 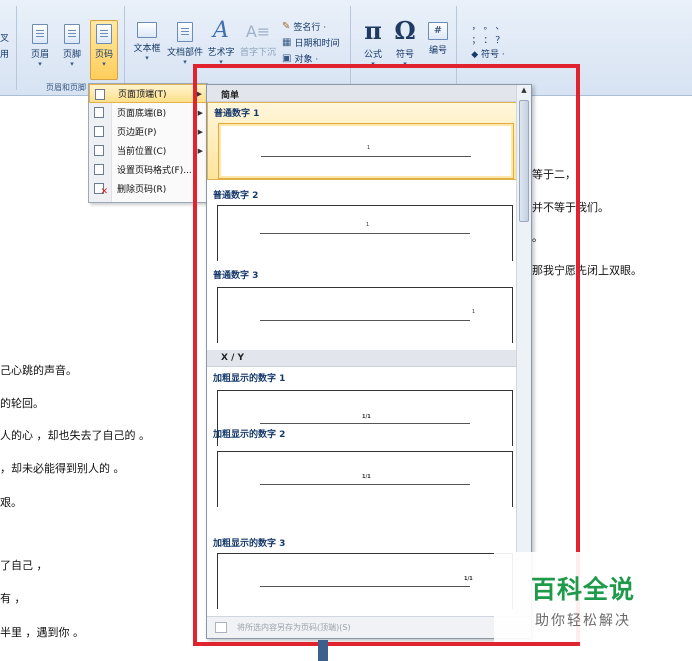 I want to click on numbering-button: # 编号, so click(x=438, y=39).